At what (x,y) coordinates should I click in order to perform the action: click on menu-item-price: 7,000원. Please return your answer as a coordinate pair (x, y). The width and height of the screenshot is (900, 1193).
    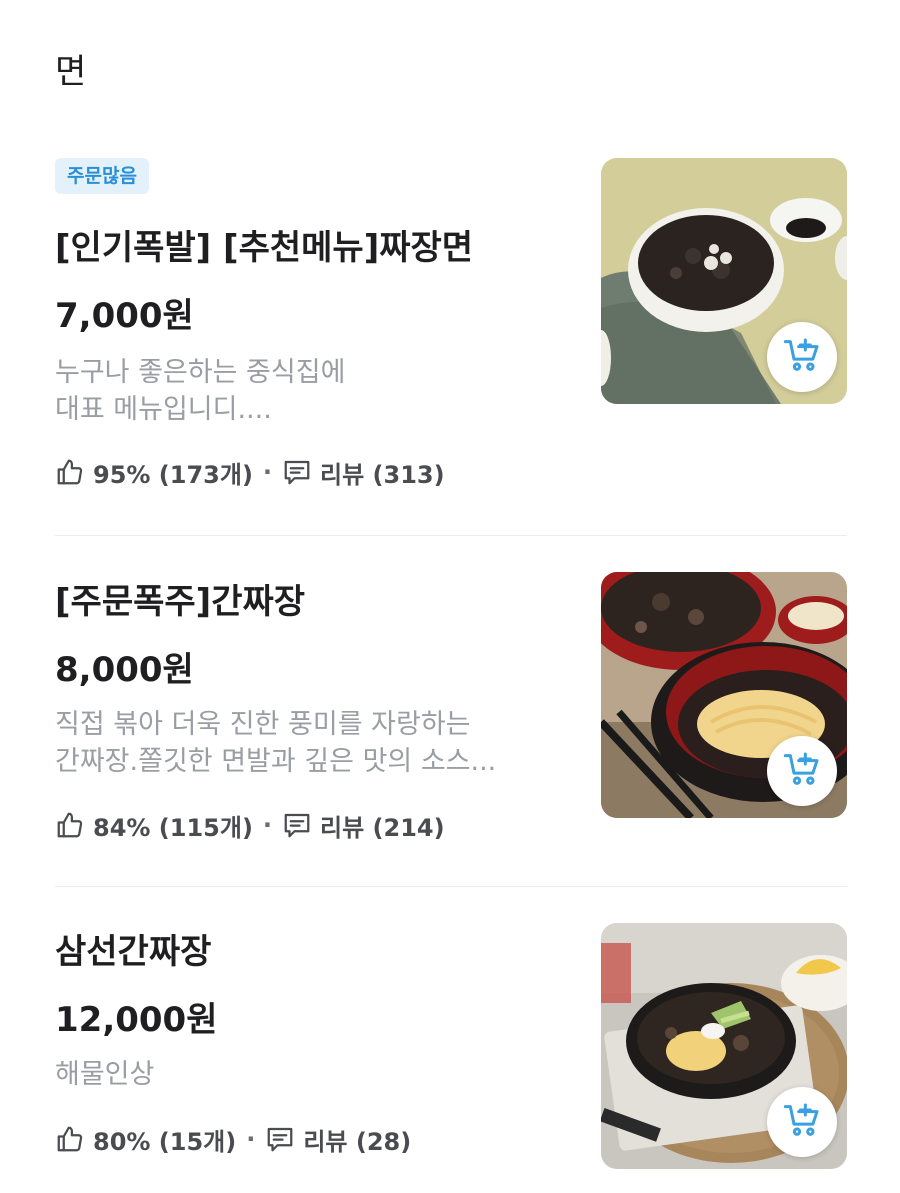
    Looking at the image, I should click on (124, 316).